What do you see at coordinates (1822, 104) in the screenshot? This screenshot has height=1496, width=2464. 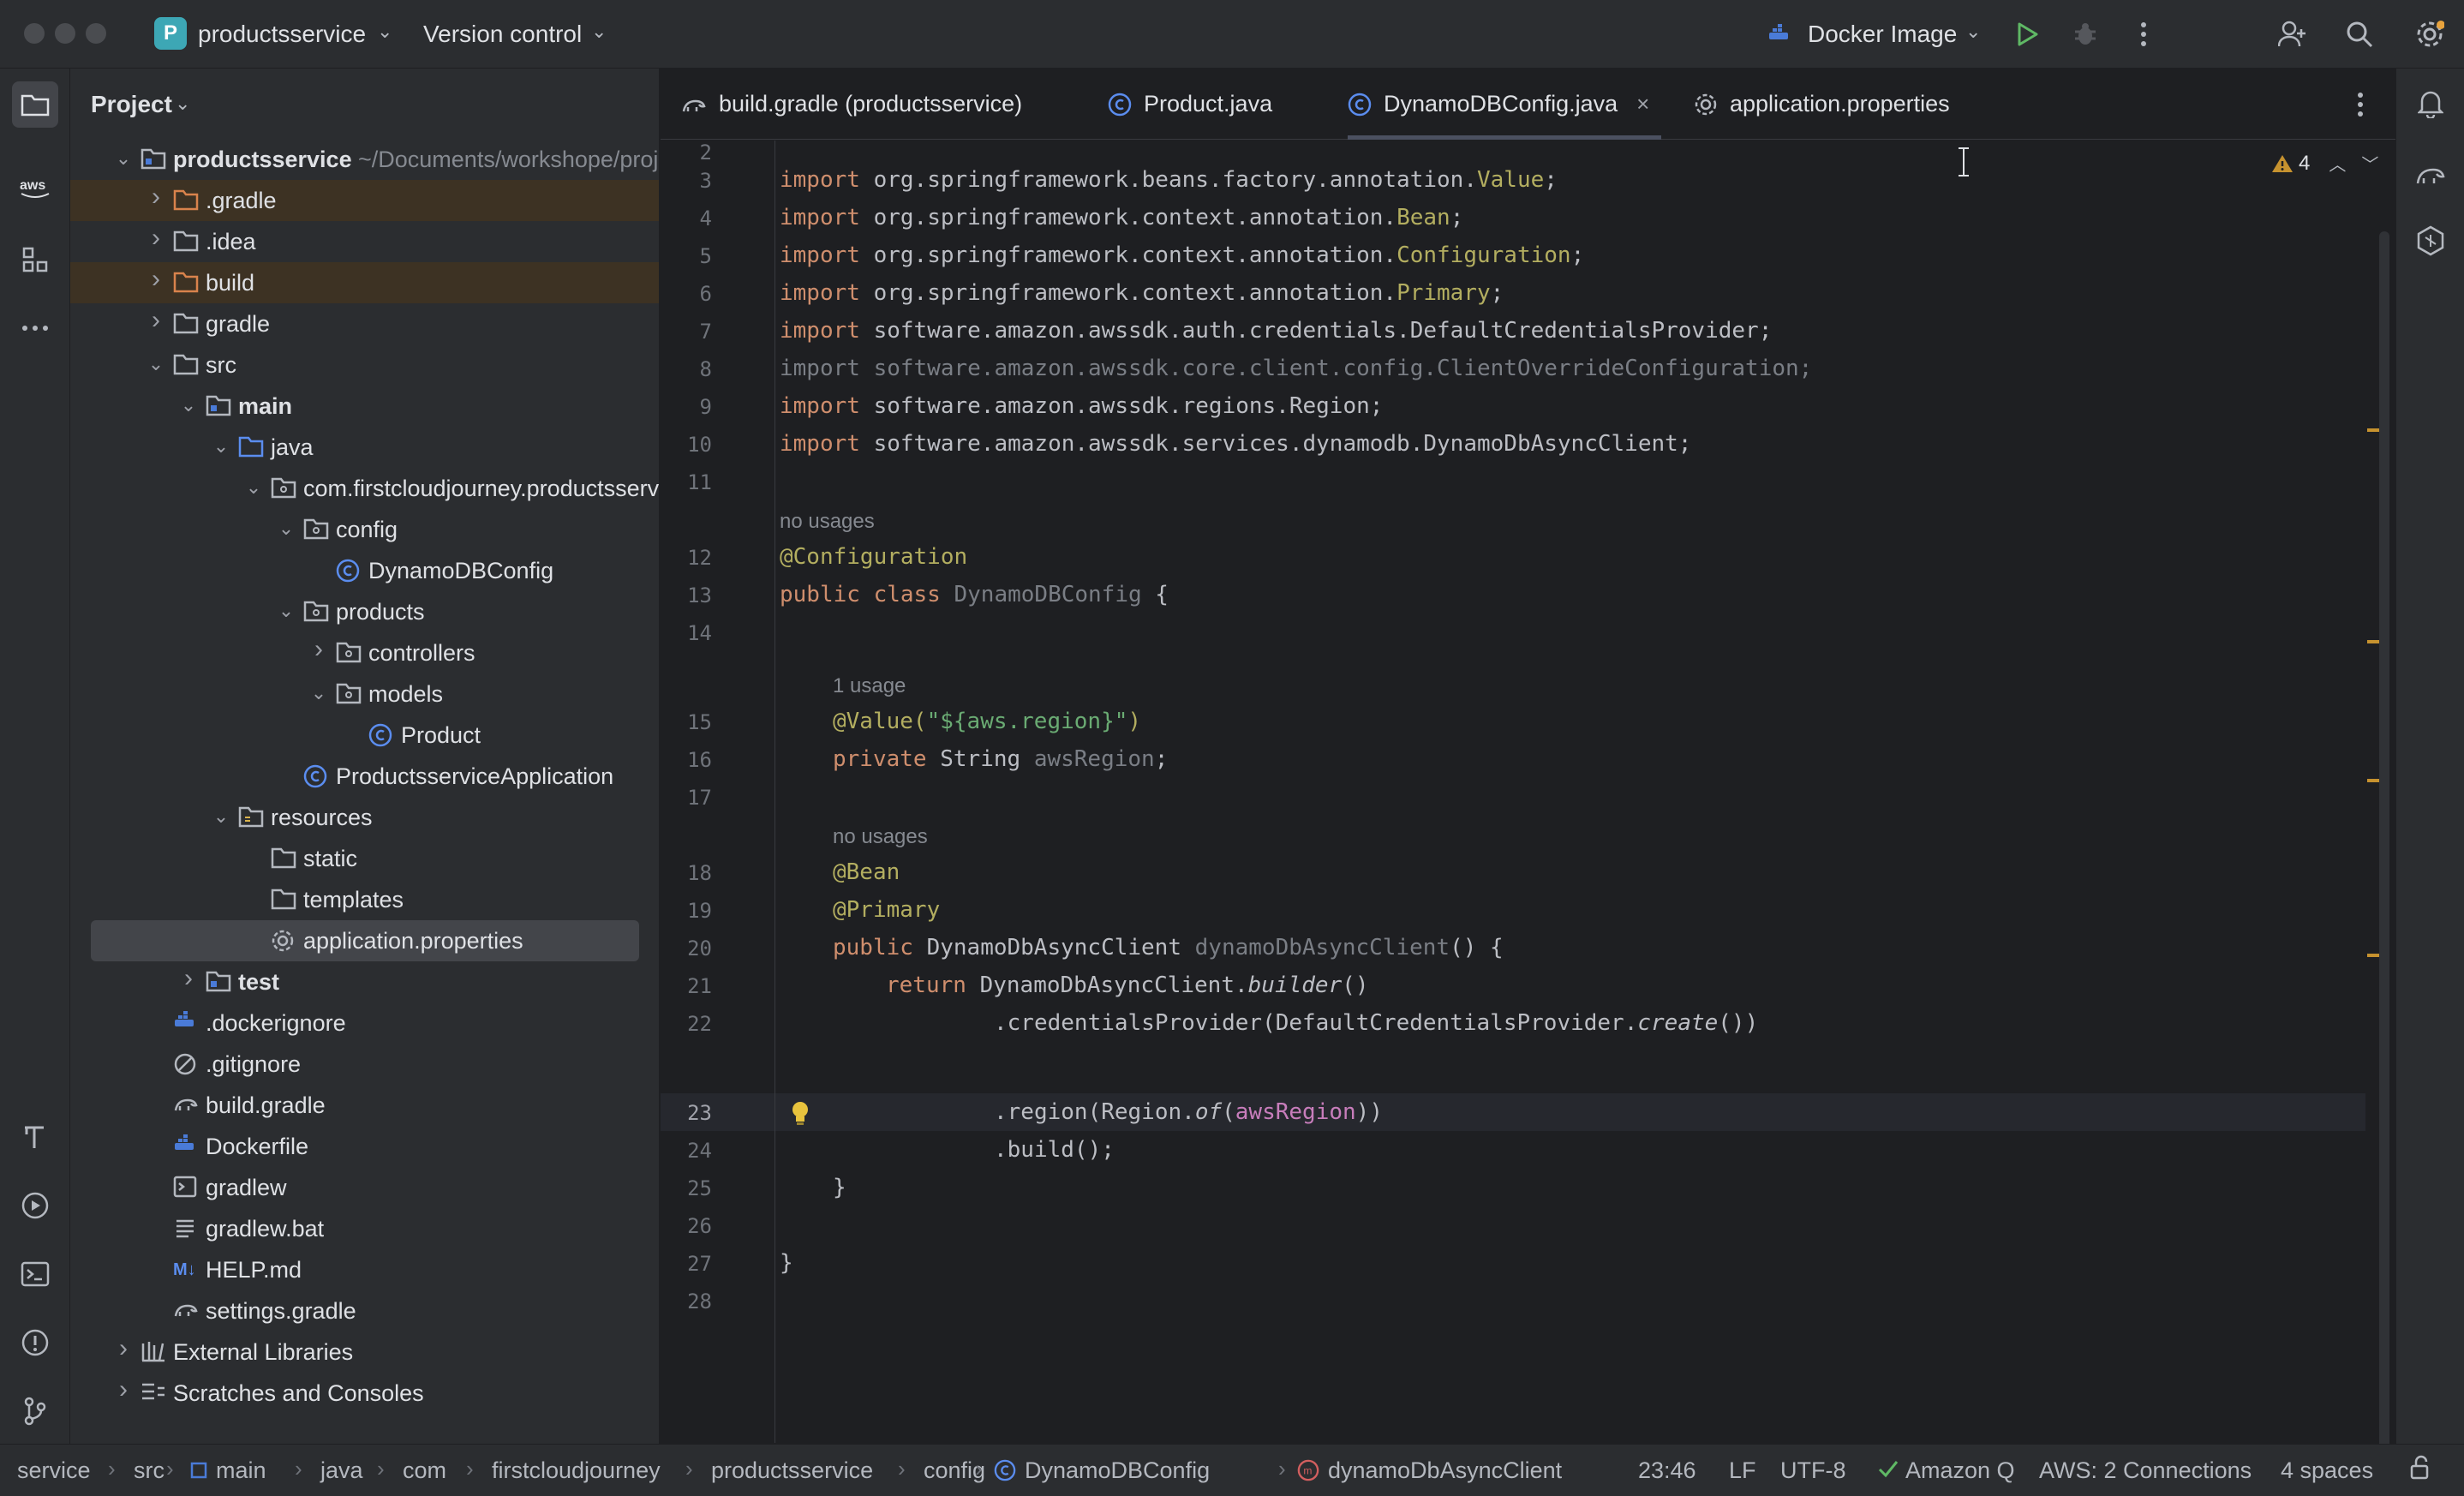 I see `tab-application-properties: application.properties` at bounding box center [1822, 104].